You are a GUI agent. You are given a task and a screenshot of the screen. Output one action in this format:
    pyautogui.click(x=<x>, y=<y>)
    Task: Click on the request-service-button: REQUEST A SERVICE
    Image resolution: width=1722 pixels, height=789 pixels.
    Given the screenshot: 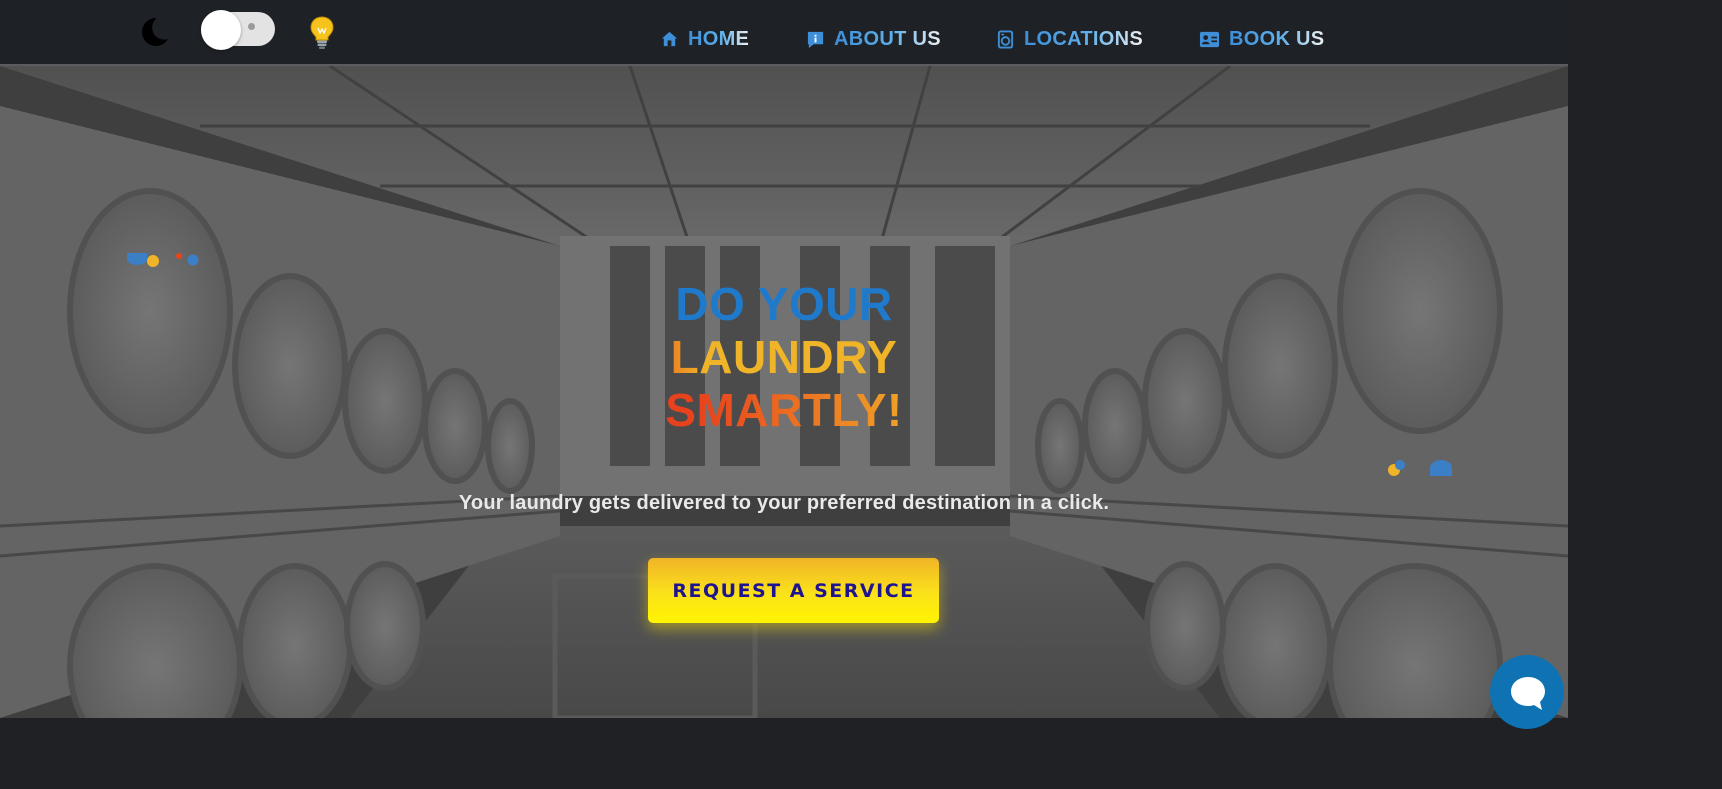 What is the action you would take?
    pyautogui.click(x=793, y=590)
    